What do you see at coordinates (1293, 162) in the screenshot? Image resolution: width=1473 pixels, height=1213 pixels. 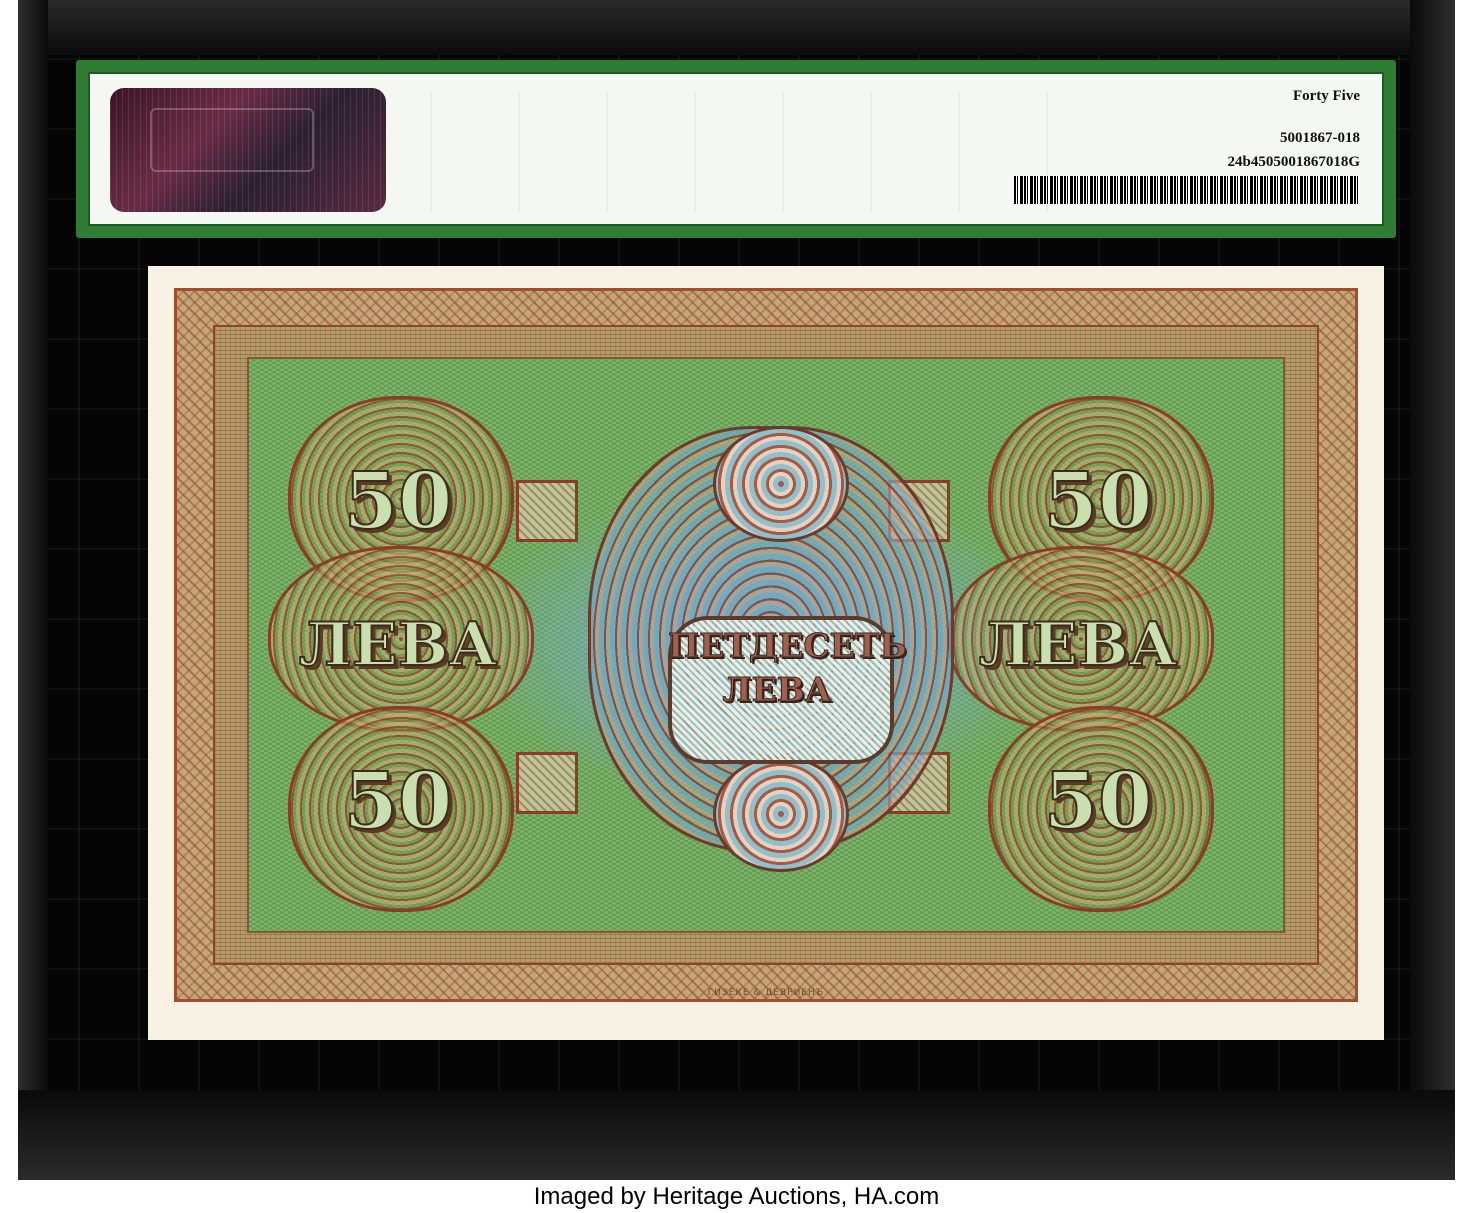 I see `barcode-id: 24b4505001867018G` at bounding box center [1293, 162].